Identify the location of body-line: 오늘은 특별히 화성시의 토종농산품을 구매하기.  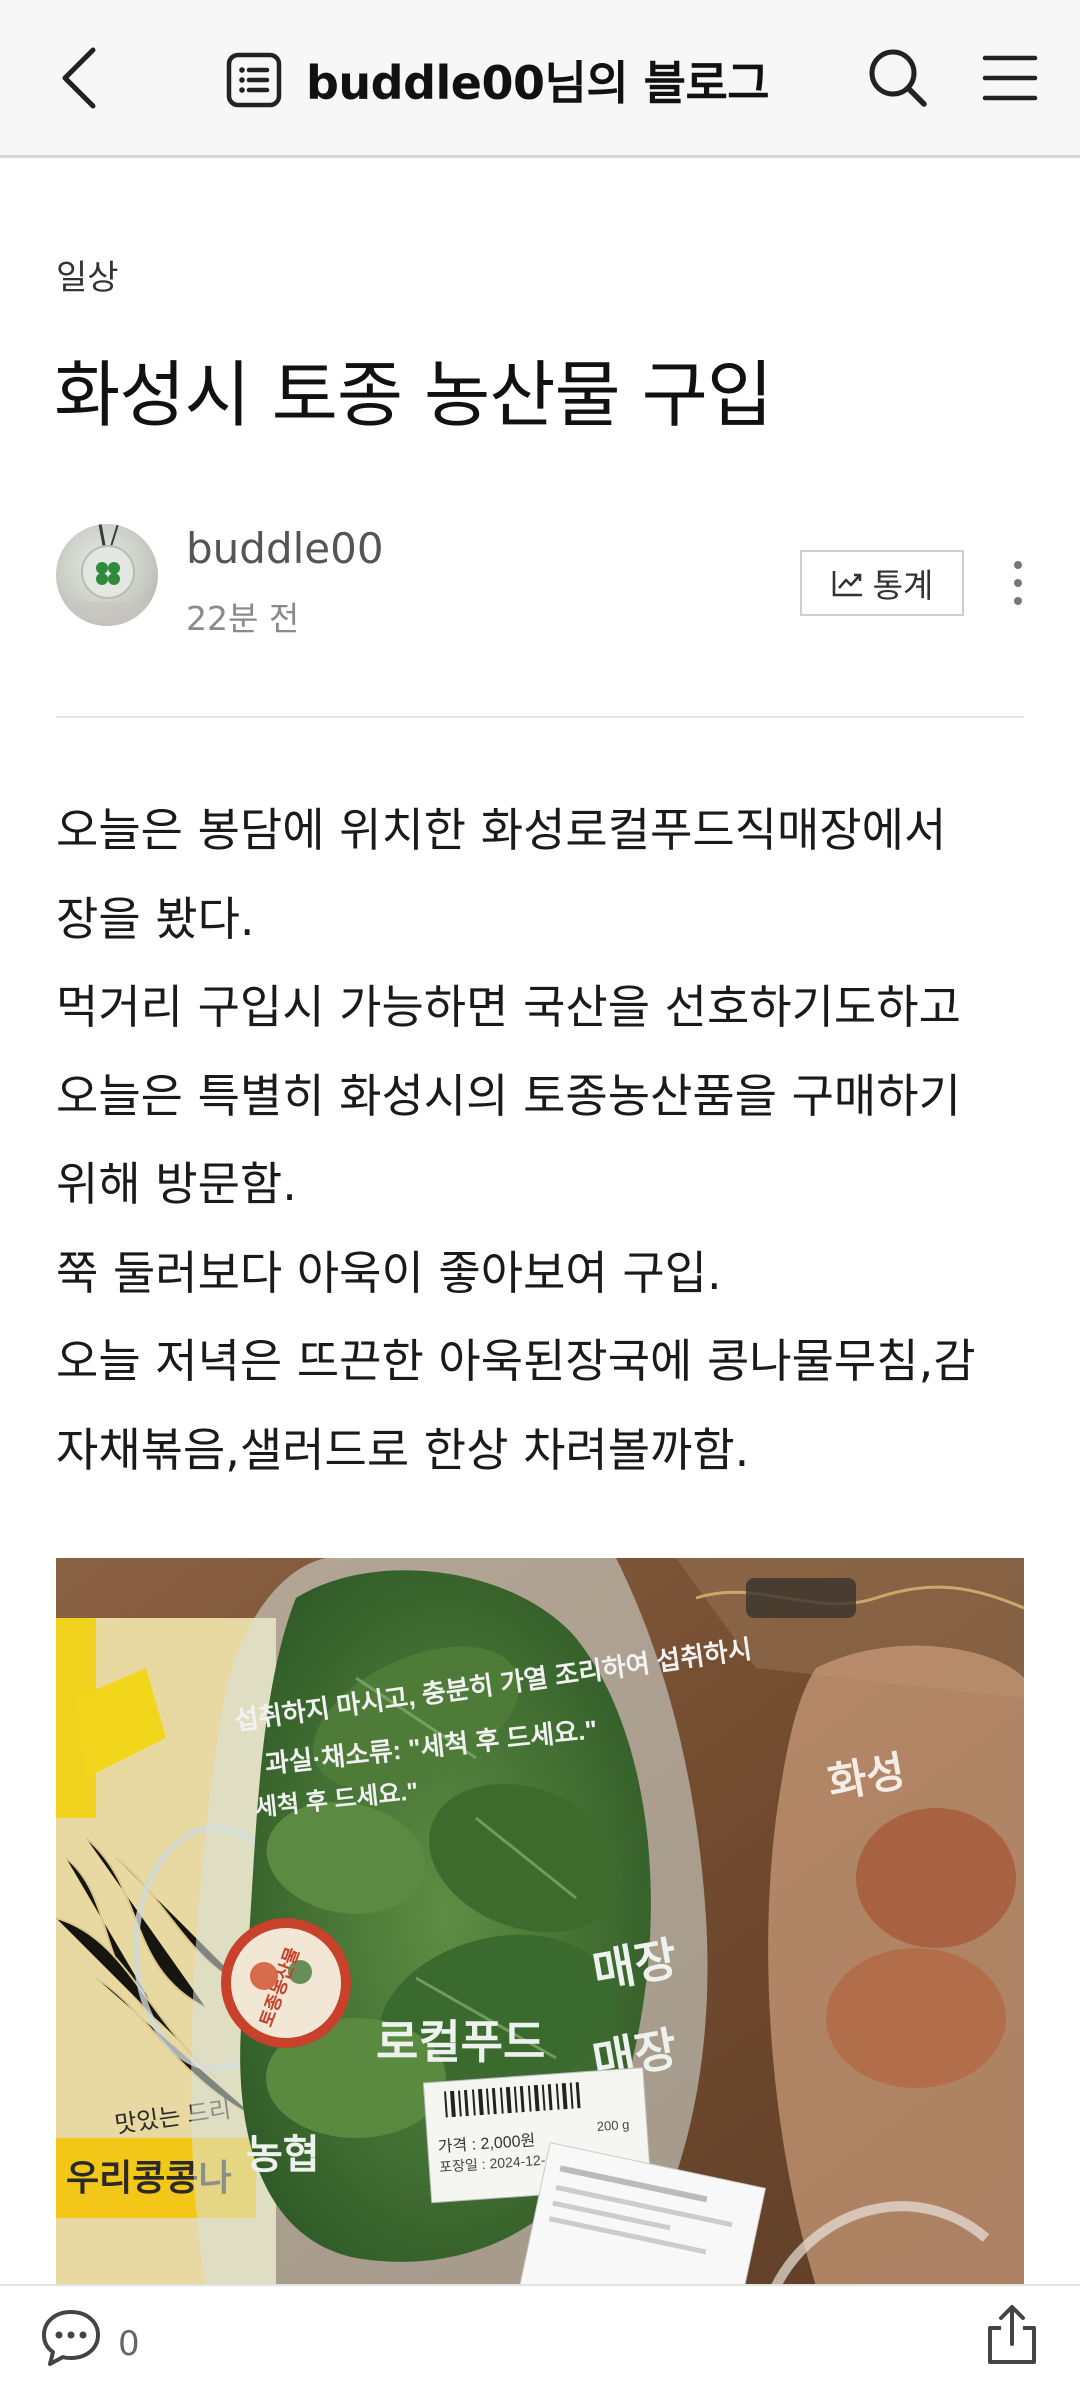
(508, 1095).